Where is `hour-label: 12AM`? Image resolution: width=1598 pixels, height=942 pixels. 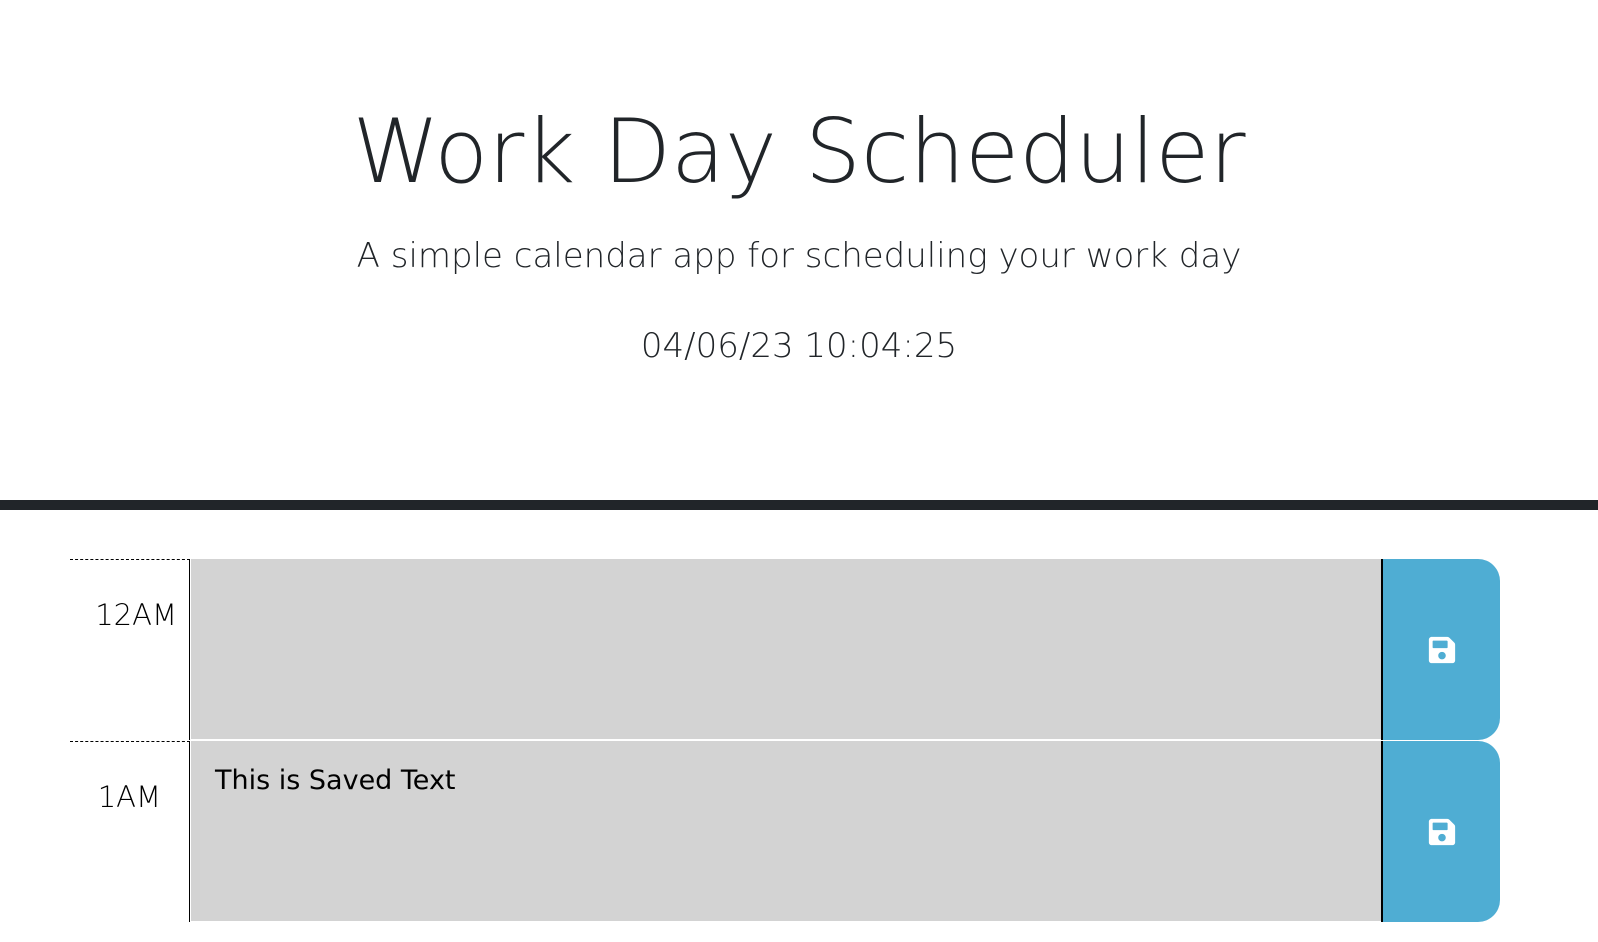
hour-label: 12AM is located at coordinates (130, 649).